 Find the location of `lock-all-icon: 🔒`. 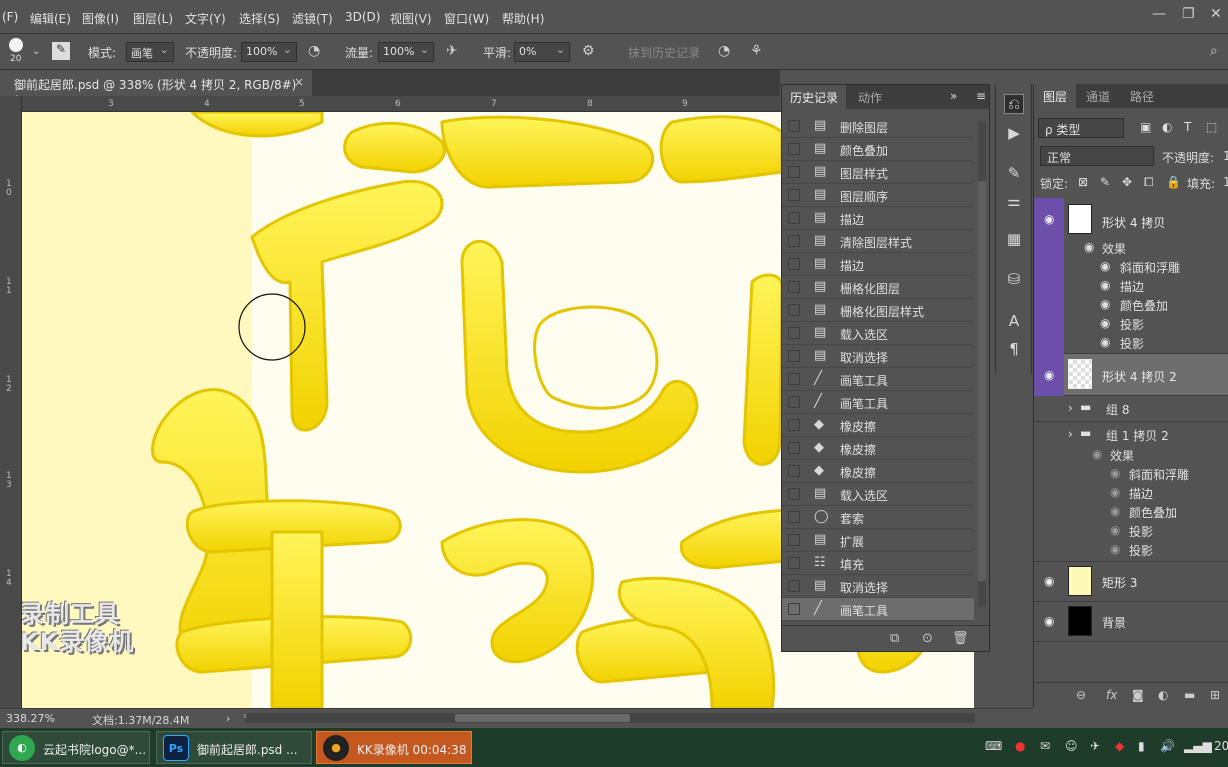

lock-all-icon: 🔒 is located at coordinates (1173, 182).